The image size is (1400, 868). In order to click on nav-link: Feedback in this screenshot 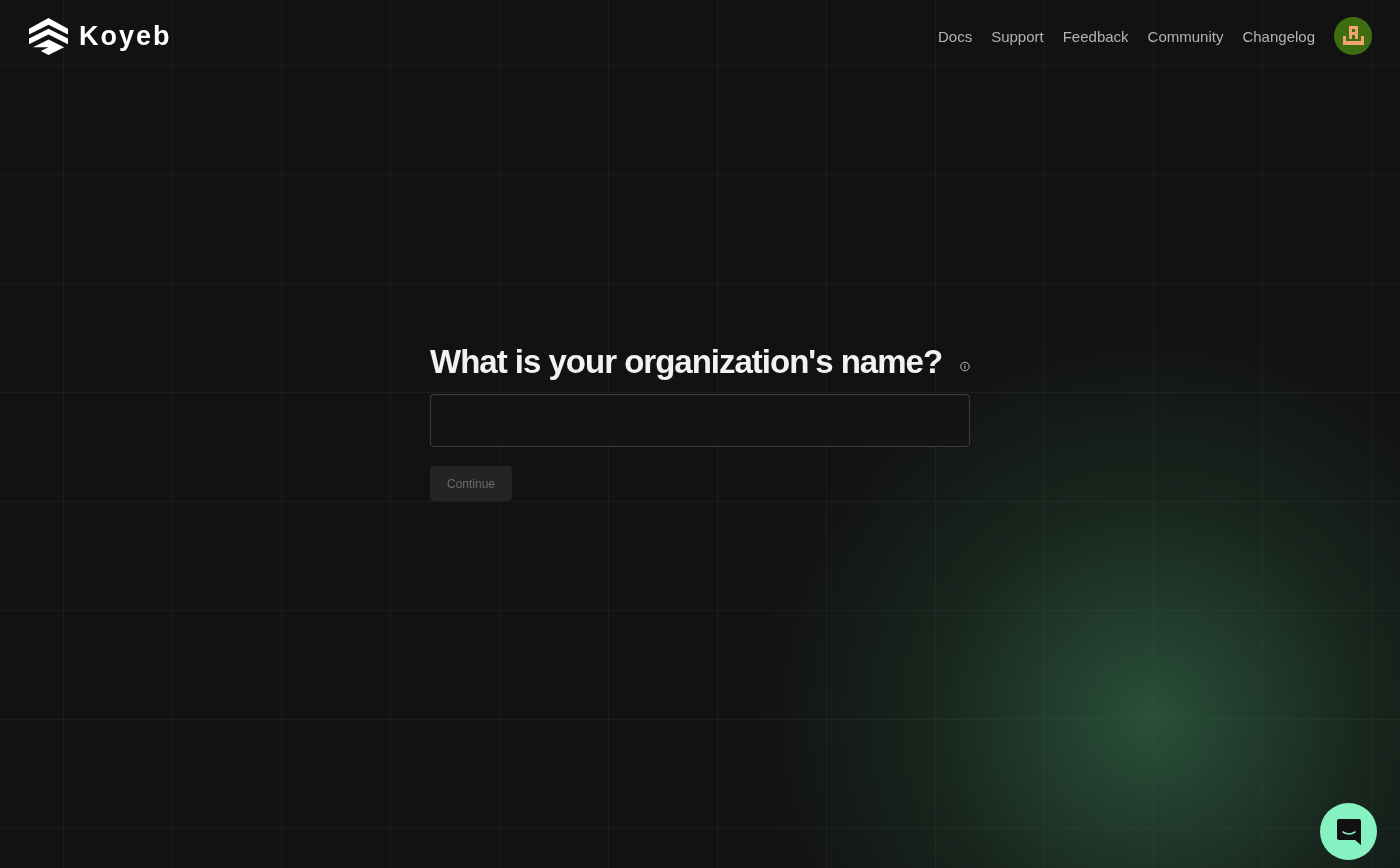, I will do `click(1095, 36)`.